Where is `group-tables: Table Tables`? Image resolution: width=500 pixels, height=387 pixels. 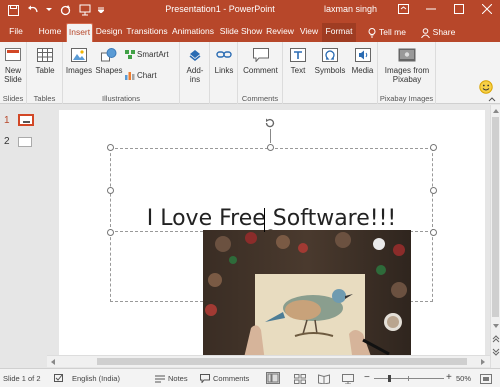
group-tables: Table Tables is located at coordinates (45, 73).